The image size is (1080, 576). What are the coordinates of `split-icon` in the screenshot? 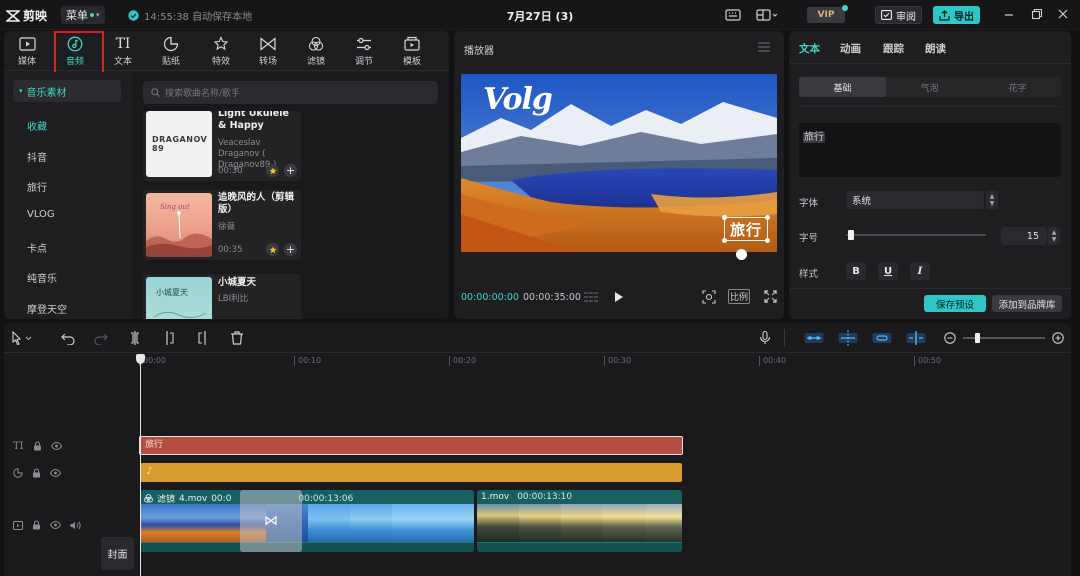 It's located at (135, 338).